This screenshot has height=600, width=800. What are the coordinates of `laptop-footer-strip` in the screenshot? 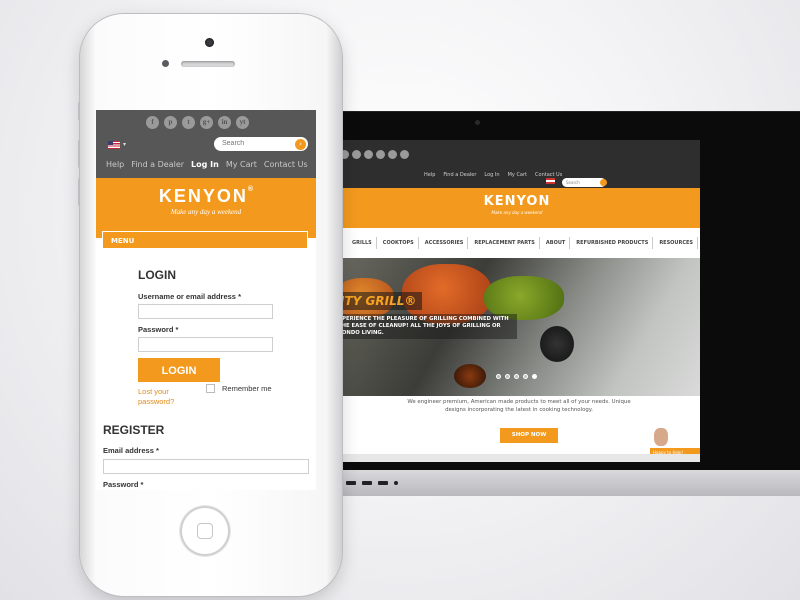 It's located at (517, 458).